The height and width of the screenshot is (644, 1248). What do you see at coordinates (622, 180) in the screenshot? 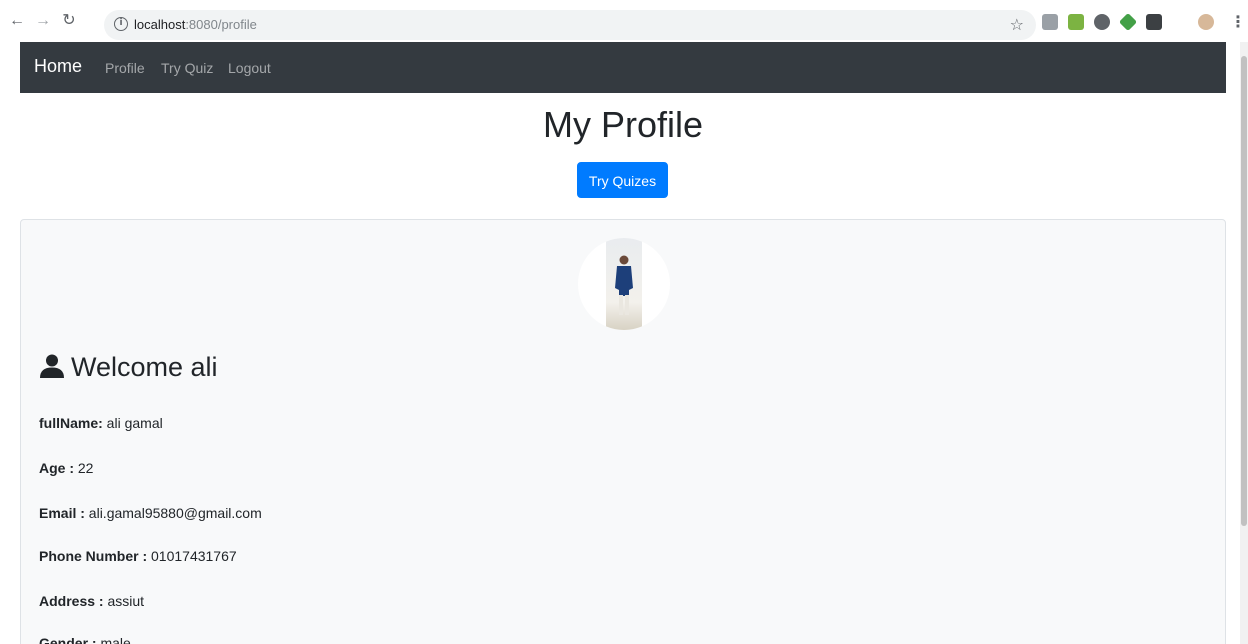
I see `try-quizes-button: Try Quizes` at bounding box center [622, 180].